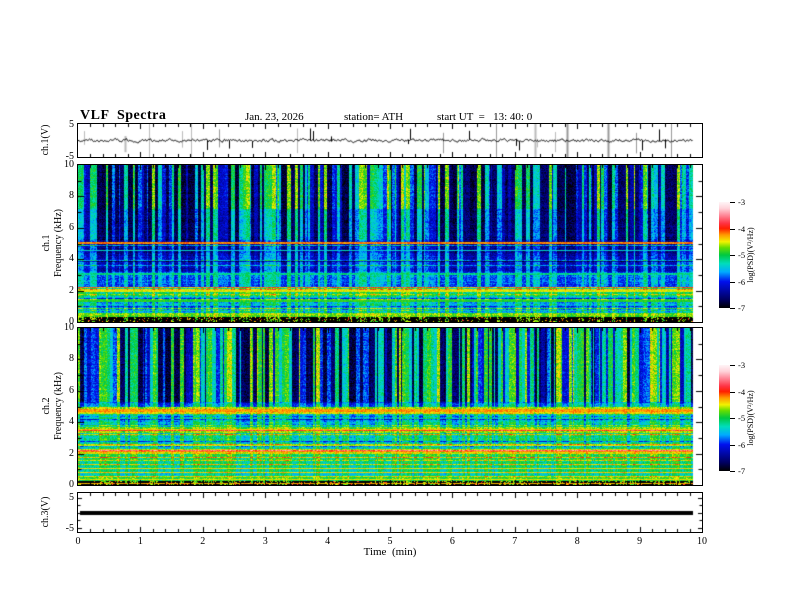 The image size is (792, 612). Describe the element at coordinates (71, 290) in the screenshot. I see `ch1-spec-ytick: 2` at that location.